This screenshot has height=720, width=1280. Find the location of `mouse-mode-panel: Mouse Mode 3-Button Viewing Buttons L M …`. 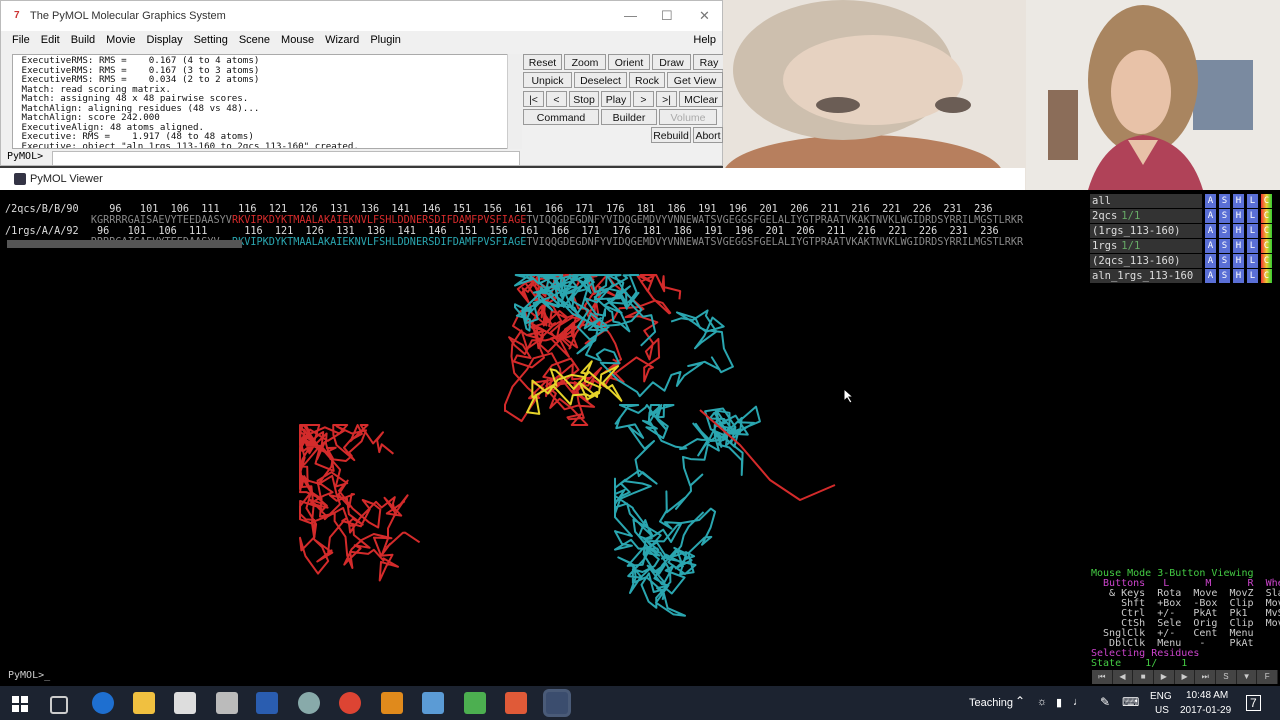

mouse-mode-panel: Mouse Mode 3-Button Viewing Buttons L M … is located at coordinates (1185, 619).